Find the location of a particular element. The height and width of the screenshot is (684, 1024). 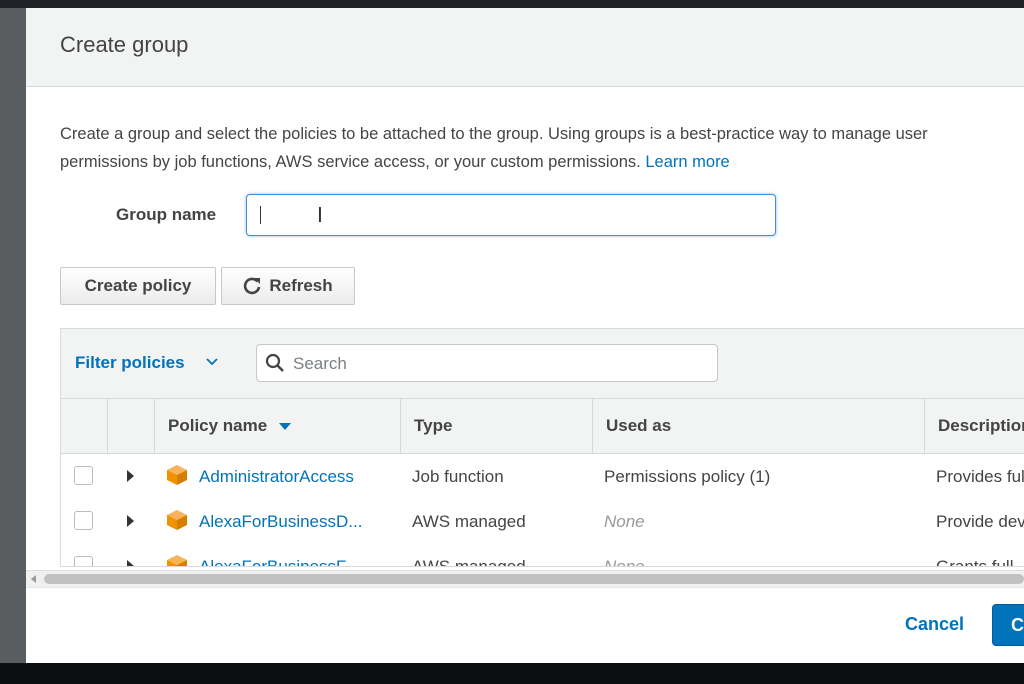

modal-title: Create group is located at coordinates (124, 44).